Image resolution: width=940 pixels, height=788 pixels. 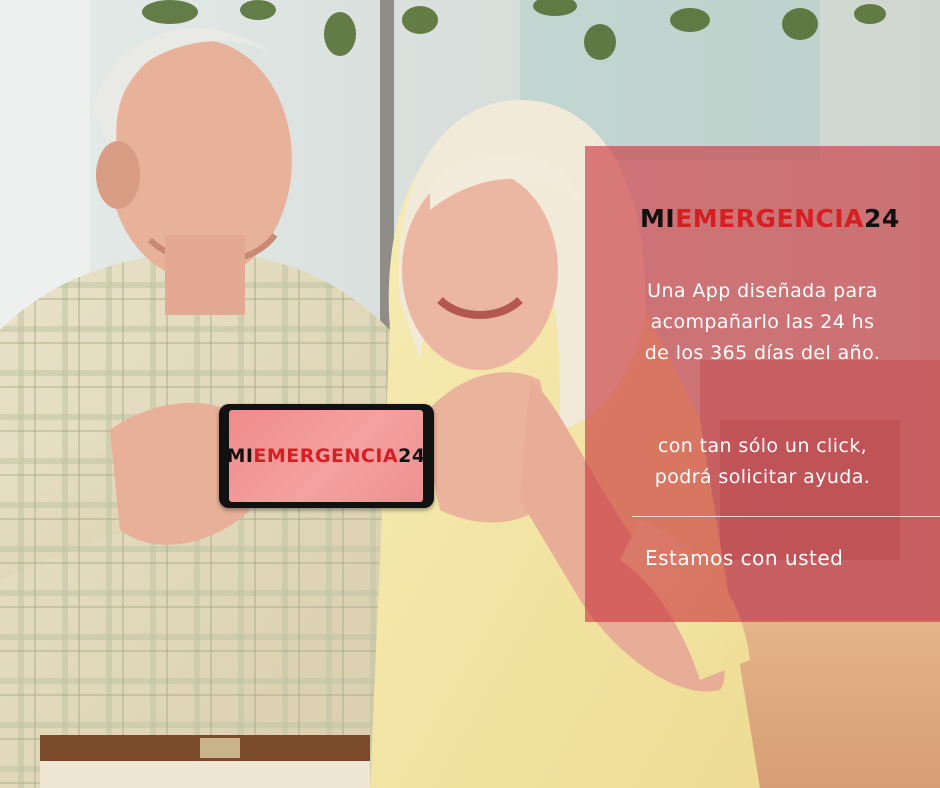 What do you see at coordinates (744, 558) in the screenshot?
I see `tagline: Estamos con usted` at bounding box center [744, 558].